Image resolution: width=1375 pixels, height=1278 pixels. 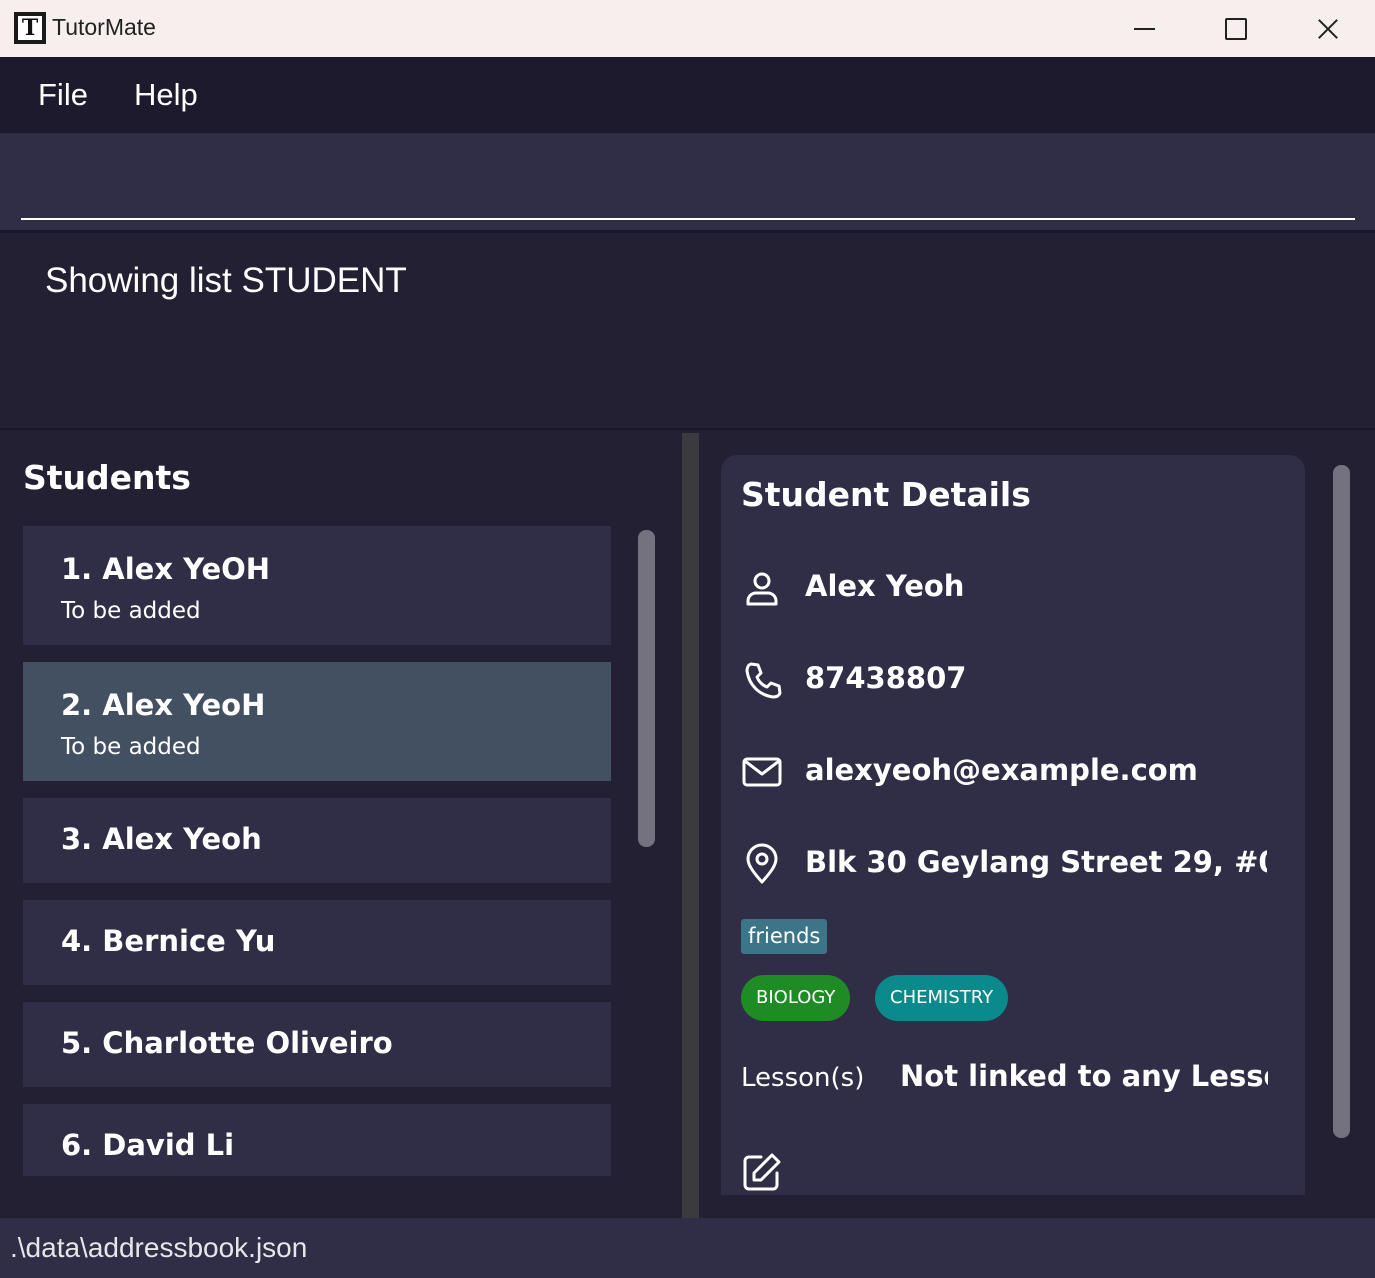 What do you see at coordinates (227, 1043) in the screenshot?
I see `student-name: 5. Charlotte Oliveiro` at bounding box center [227, 1043].